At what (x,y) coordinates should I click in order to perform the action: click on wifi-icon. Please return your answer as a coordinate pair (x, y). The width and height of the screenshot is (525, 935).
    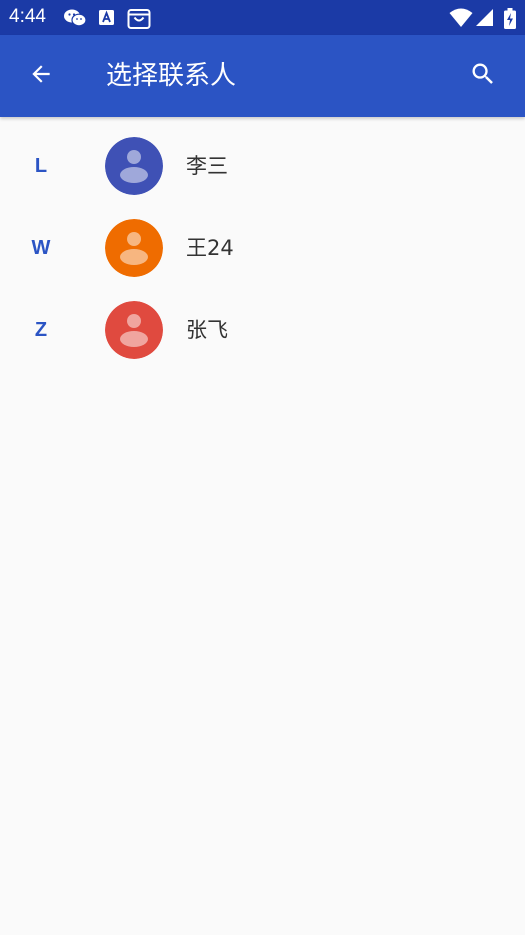
    Looking at the image, I should click on (461, 18).